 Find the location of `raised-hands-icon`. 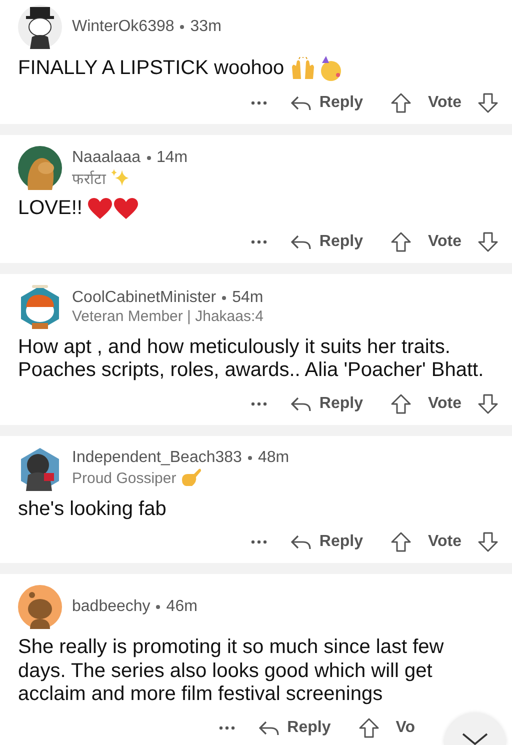

raised-hands-icon is located at coordinates (303, 69).